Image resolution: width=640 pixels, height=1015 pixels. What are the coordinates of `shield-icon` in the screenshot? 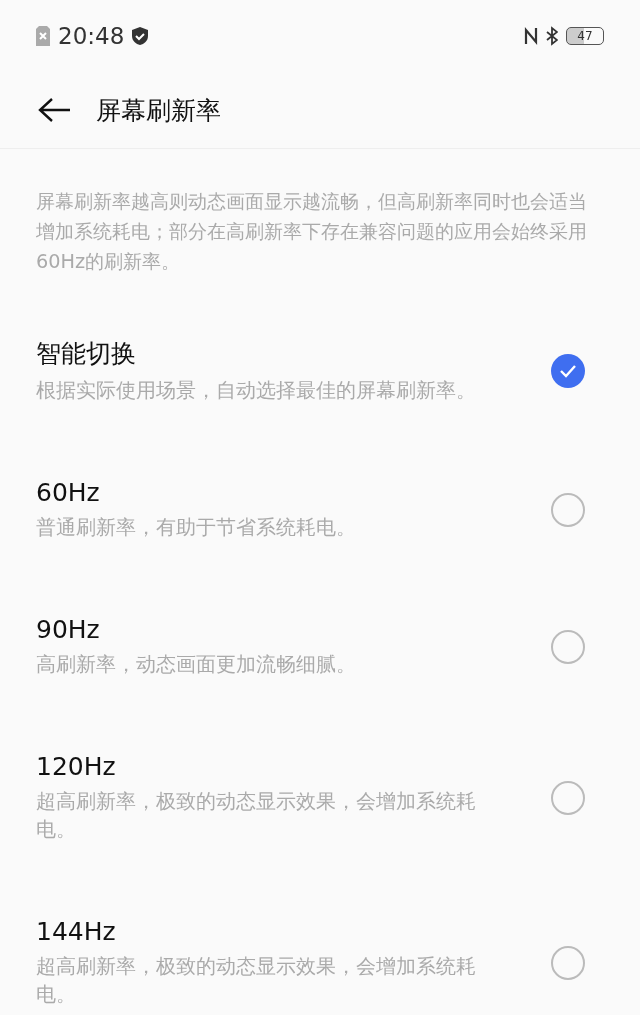 It's located at (140, 36).